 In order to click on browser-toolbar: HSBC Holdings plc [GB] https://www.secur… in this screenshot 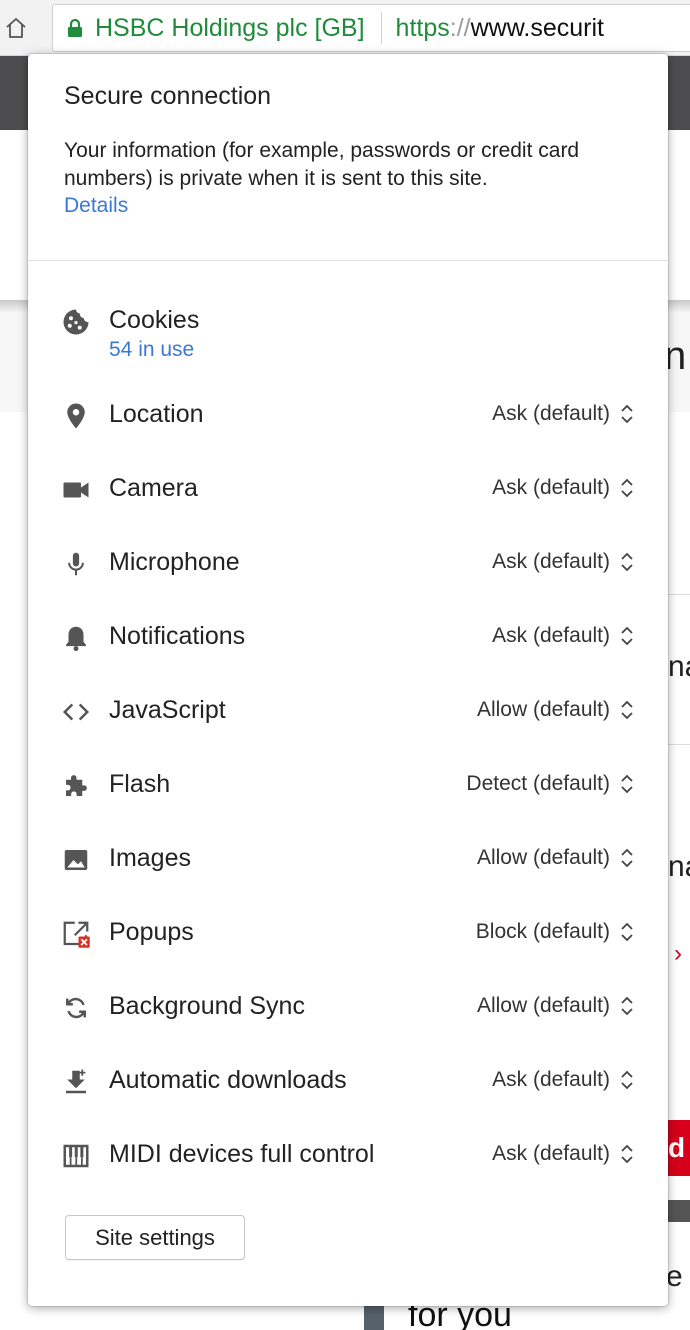, I will do `click(345, 28)`.